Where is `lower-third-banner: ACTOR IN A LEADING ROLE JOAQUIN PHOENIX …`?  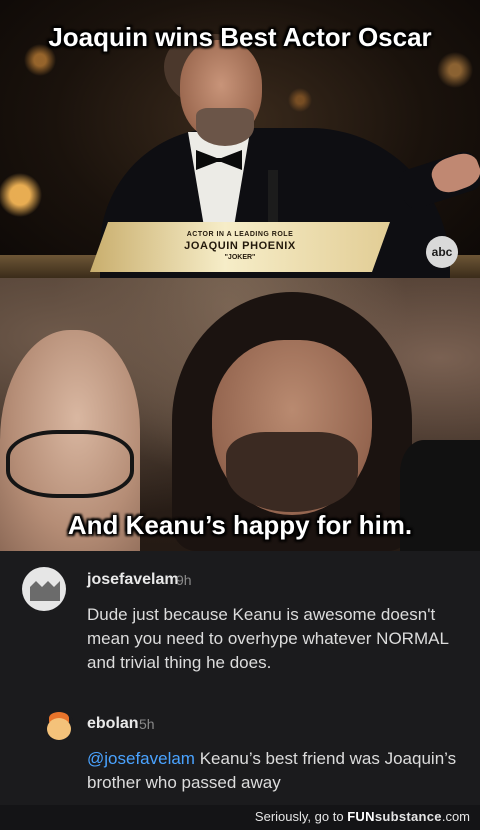 lower-third-banner: ACTOR IN A LEADING ROLE JOAQUIN PHOENIX … is located at coordinates (240, 247).